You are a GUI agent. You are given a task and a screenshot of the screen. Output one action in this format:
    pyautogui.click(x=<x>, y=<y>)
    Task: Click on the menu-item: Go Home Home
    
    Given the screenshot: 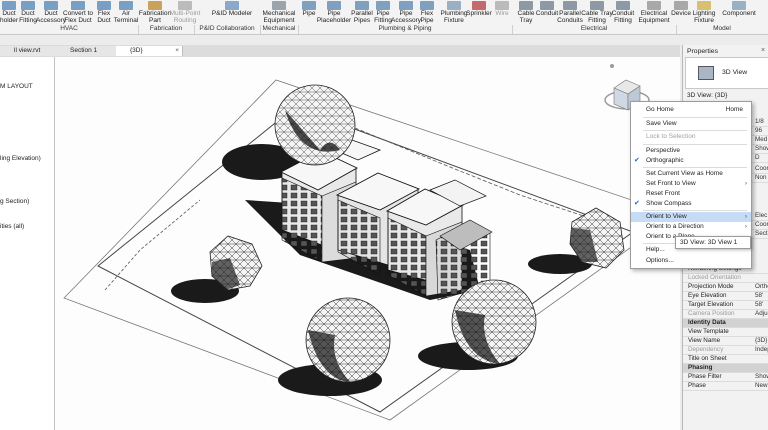 What is the action you would take?
    pyautogui.click(x=691, y=110)
    